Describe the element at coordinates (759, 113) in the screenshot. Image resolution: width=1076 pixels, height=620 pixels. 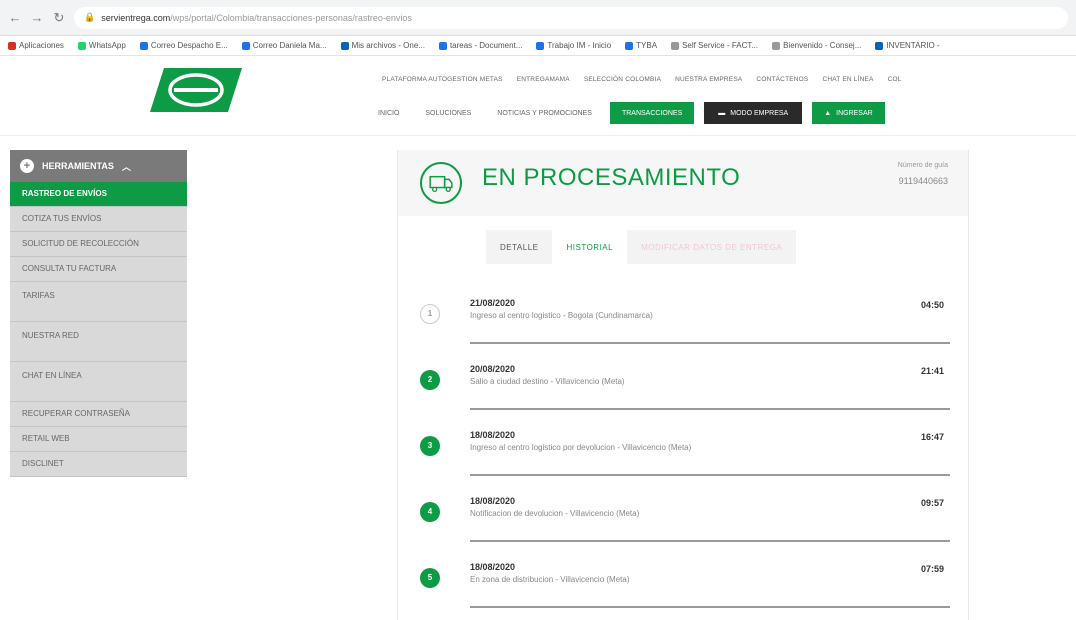
I see `modo-empresa-label: MODO EMPRESA` at that location.